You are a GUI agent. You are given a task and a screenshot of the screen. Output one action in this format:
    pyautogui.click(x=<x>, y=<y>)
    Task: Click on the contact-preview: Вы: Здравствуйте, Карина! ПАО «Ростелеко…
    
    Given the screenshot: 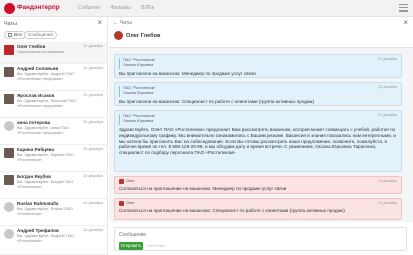 What is the action you would take?
    pyautogui.click(x=45, y=157)
    